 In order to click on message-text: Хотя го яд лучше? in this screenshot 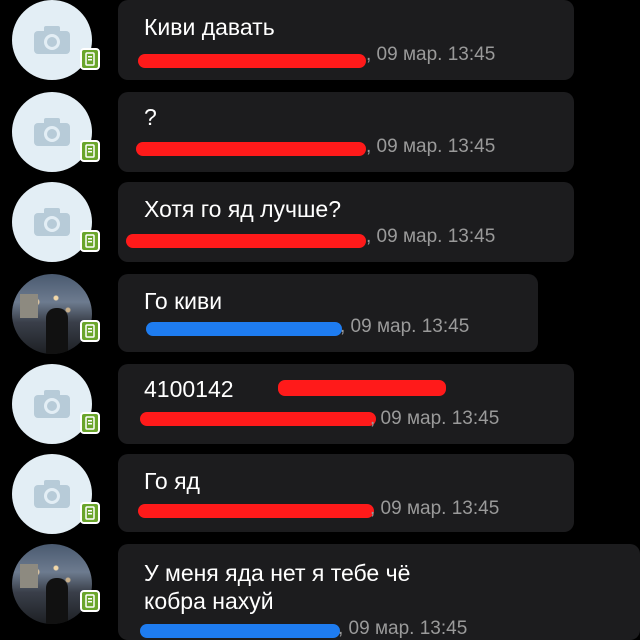, I will do `click(243, 209)`.